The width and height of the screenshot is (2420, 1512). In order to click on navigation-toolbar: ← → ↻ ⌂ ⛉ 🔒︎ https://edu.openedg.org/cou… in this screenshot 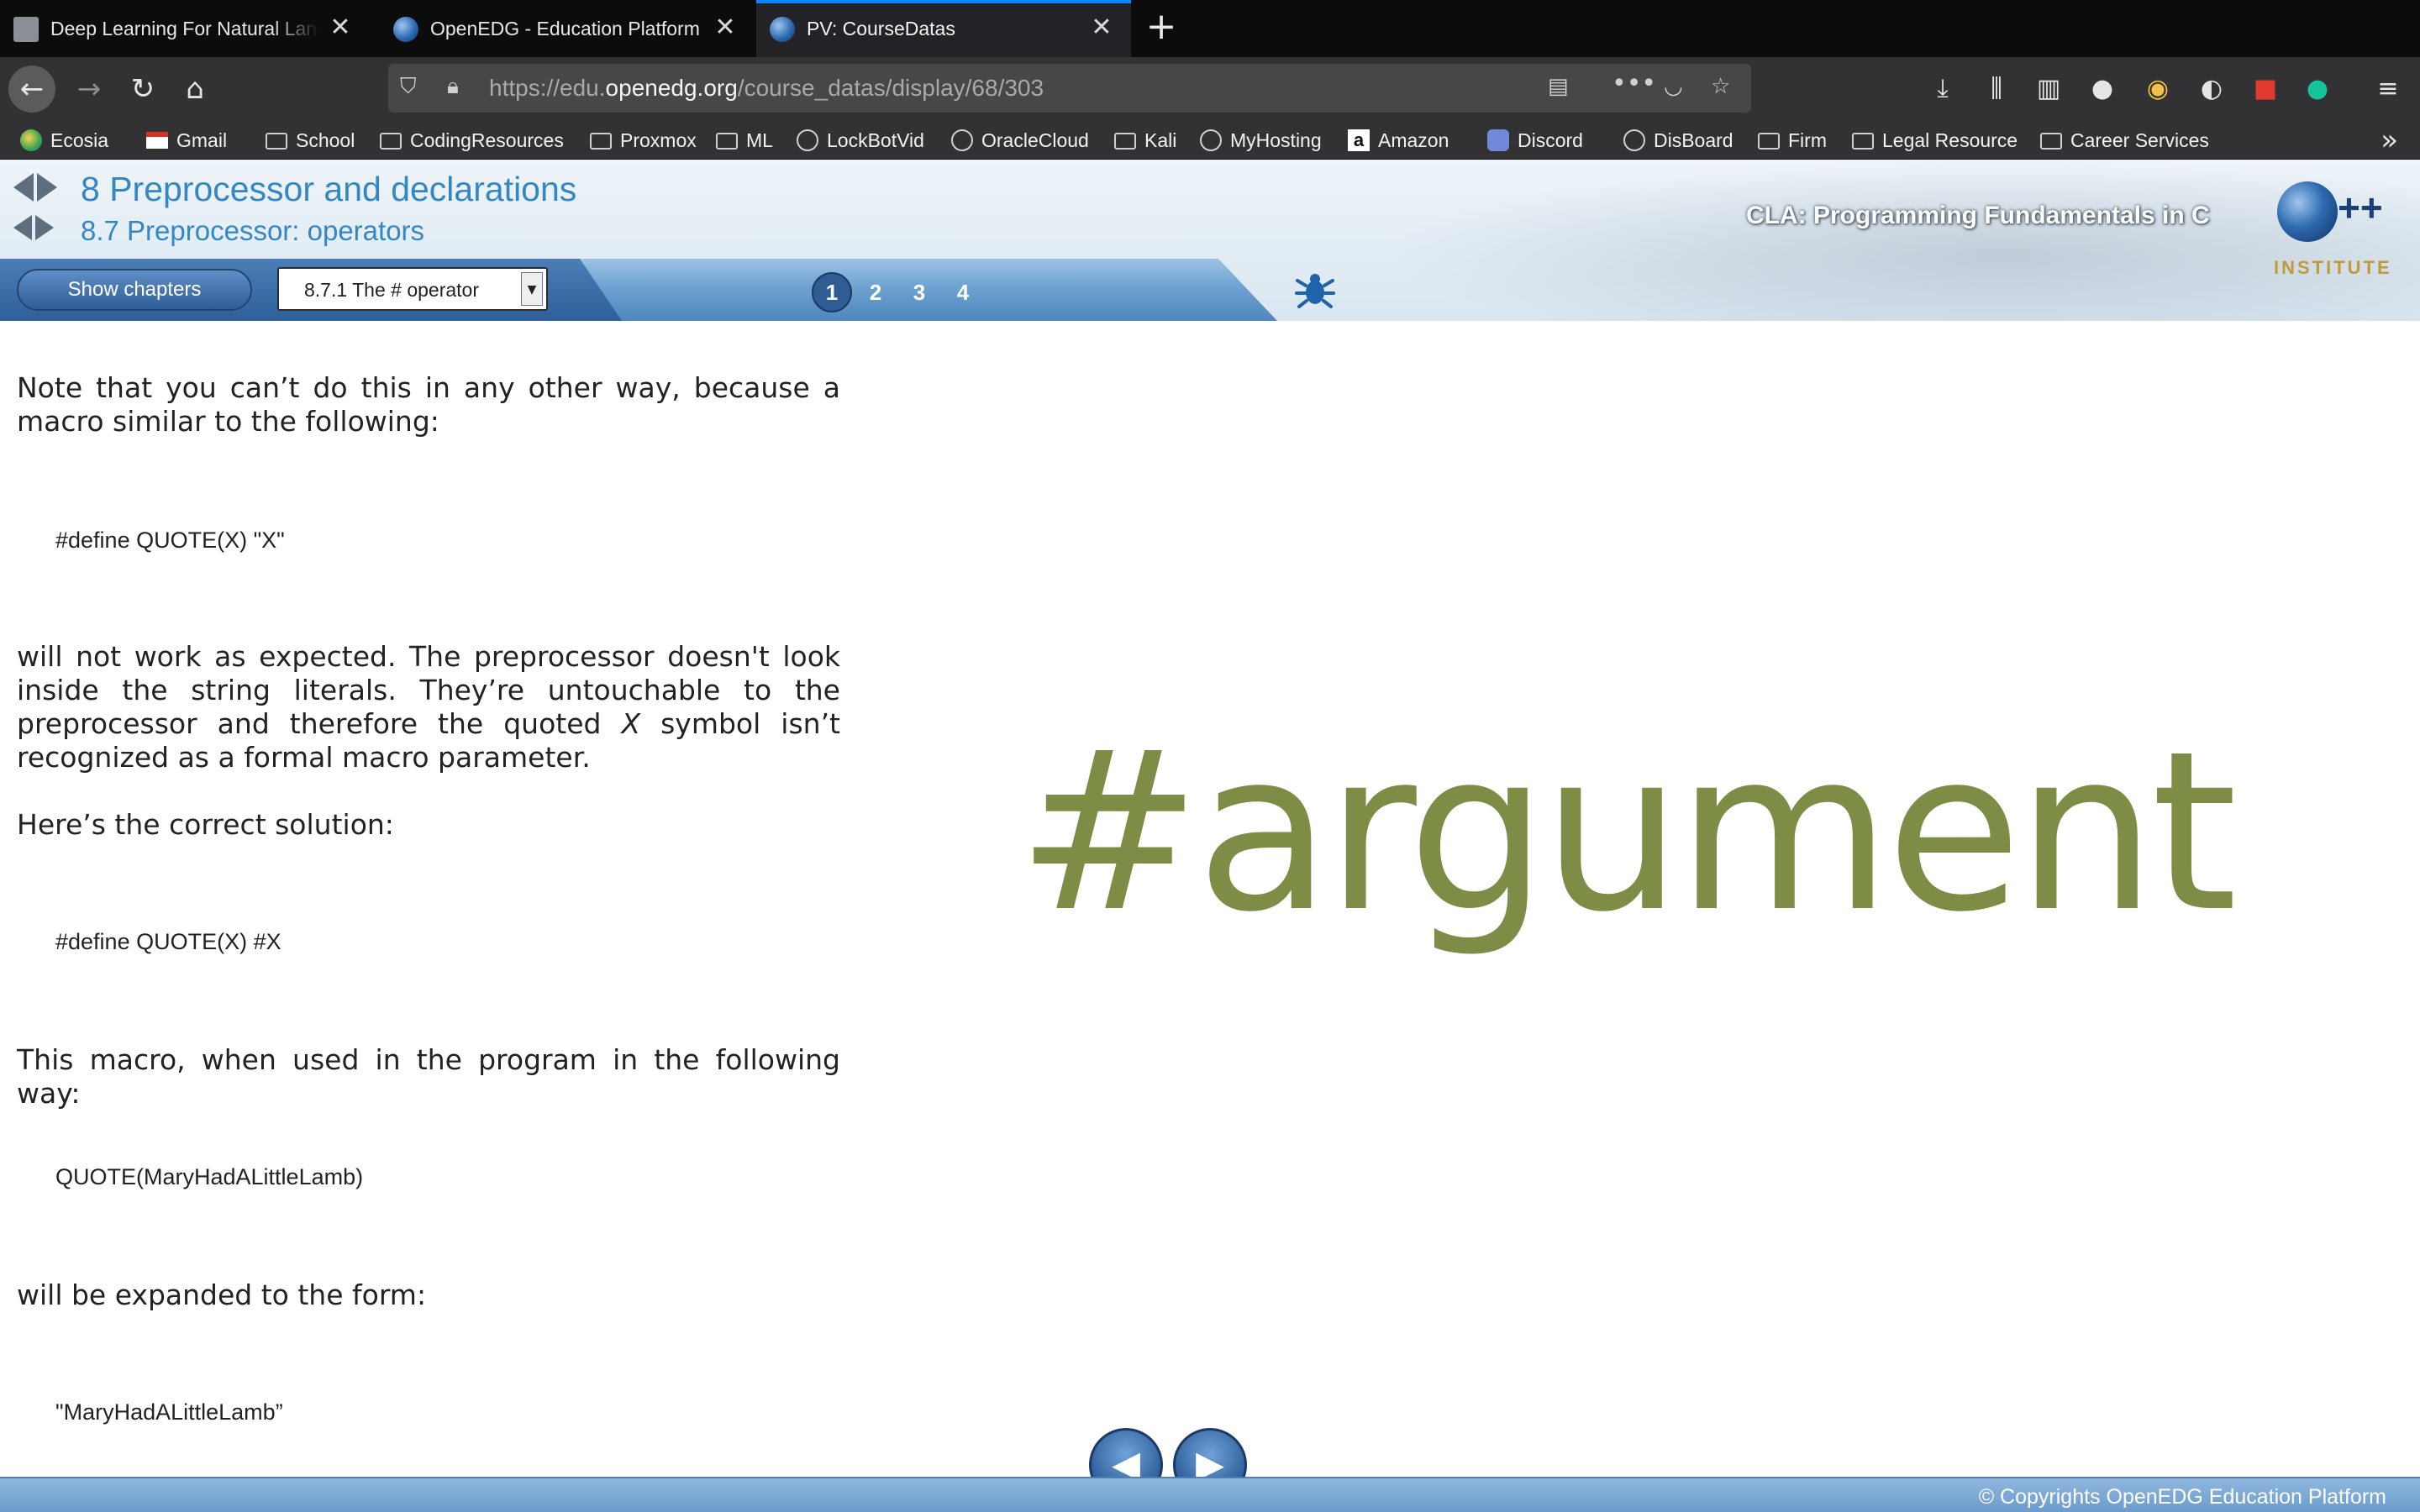, I will do `click(1210, 89)`.